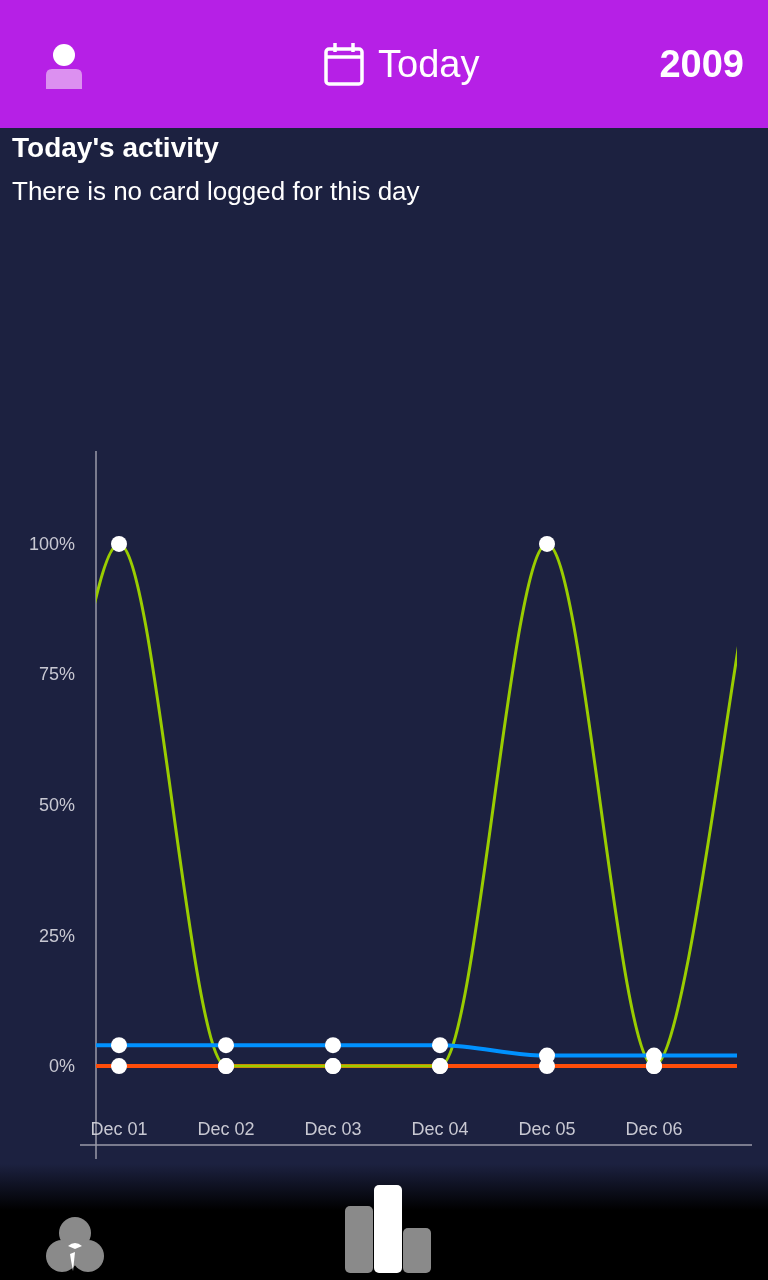 The width and height of the screenshot is (768, 1280). What do you see at coordinates (440, 1129) in the screenshot?
I see `axis-tick-label: Dec 04` at bounding box center [440, 1129].